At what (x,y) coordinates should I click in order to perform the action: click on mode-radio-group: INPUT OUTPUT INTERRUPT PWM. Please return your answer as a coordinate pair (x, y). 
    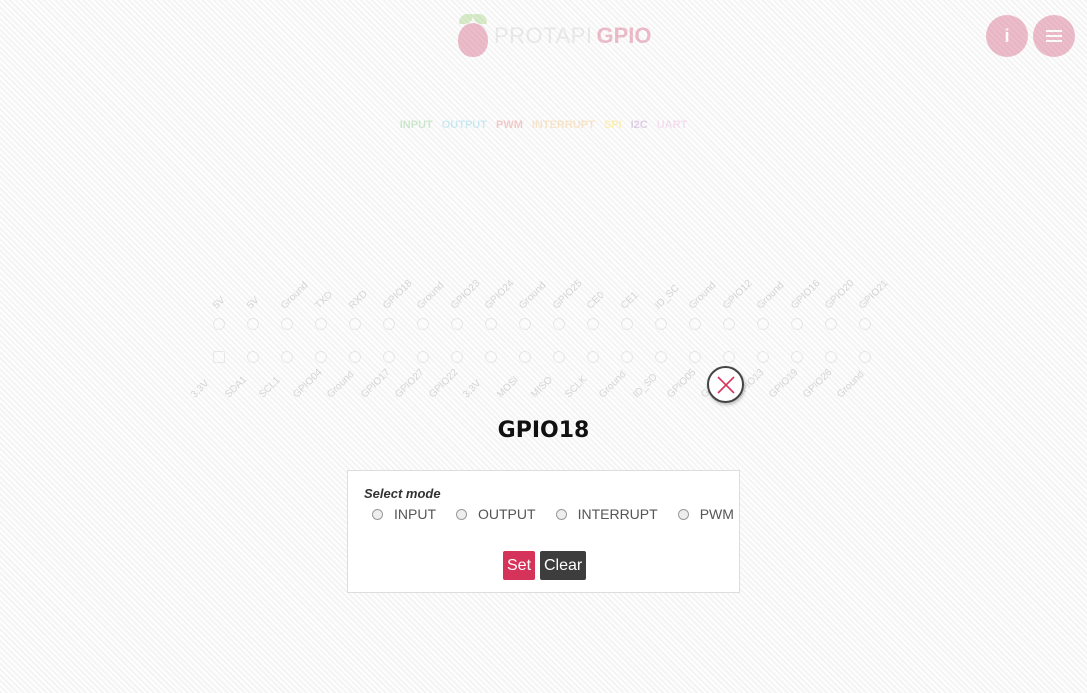
    Looking at the image, I should click on (563, 514).